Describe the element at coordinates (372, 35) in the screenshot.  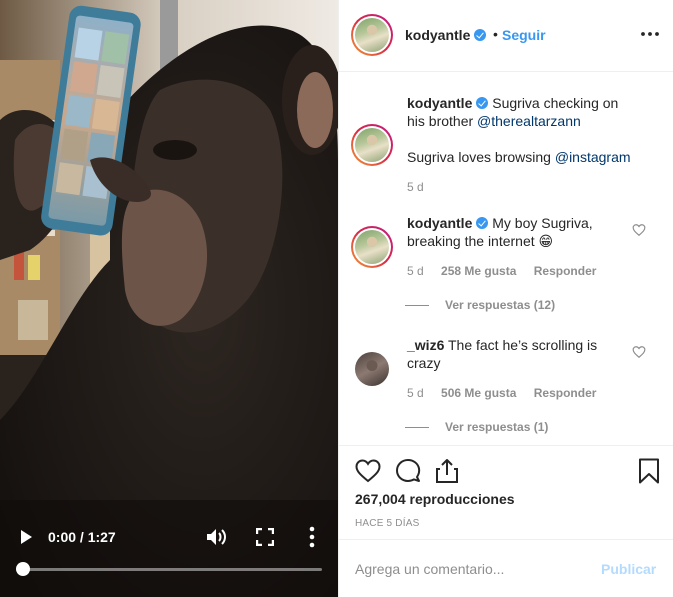
I see `author-avatar` at that location.